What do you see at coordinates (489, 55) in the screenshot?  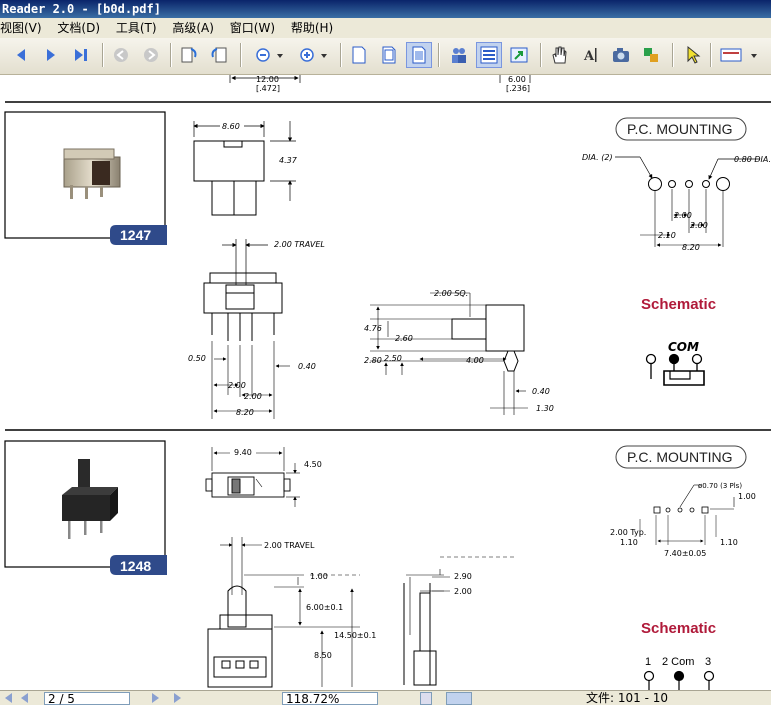 I see `contents-icon` at bounding box center [489, 55].